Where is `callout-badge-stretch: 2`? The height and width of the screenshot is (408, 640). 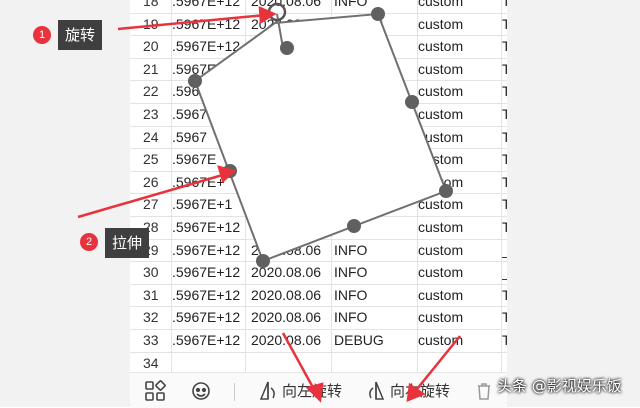 callout-badge-stretch: 2 is located at coordinates (89, 242).